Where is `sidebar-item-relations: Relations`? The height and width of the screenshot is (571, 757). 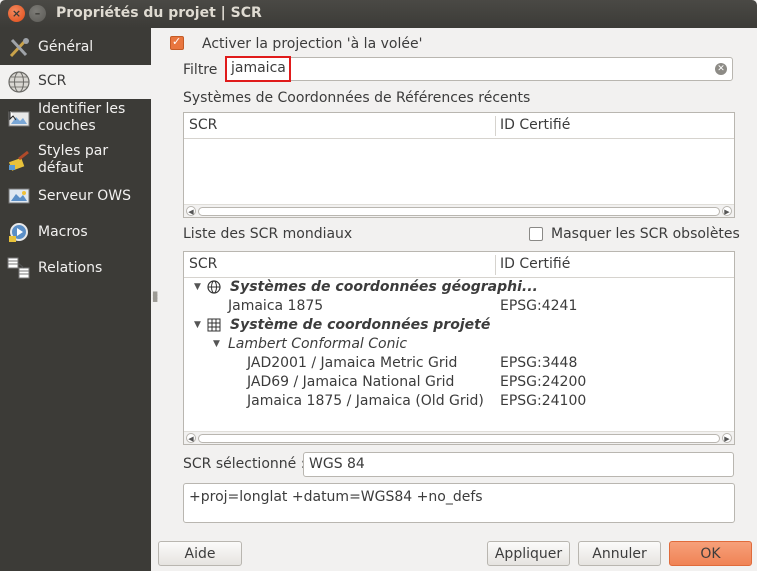
sidebar-item-relations: Relations is located at coordinates (75, 268).